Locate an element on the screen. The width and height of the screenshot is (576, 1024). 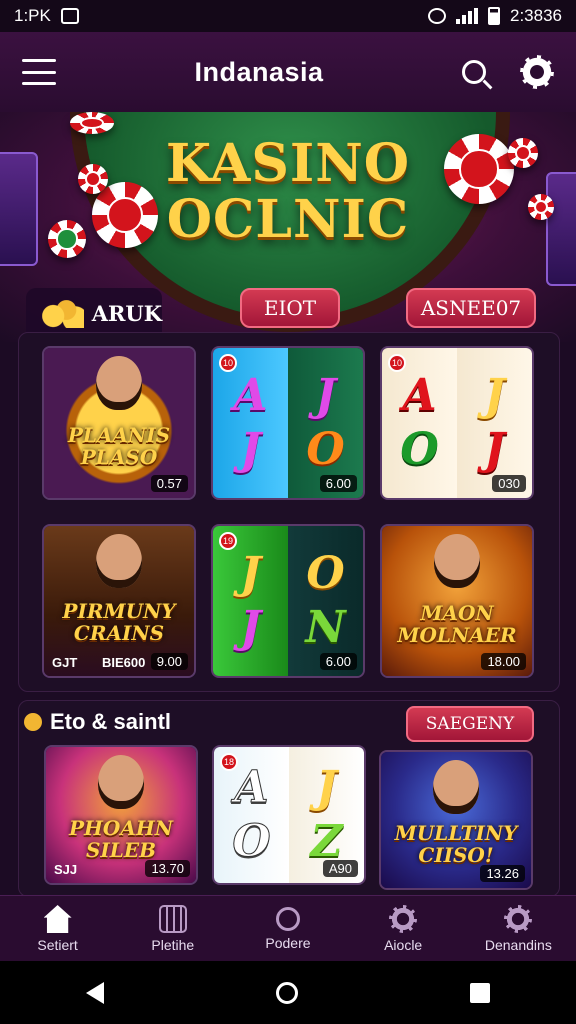
game-price: 18.00 is located at coordinates (503, 661).